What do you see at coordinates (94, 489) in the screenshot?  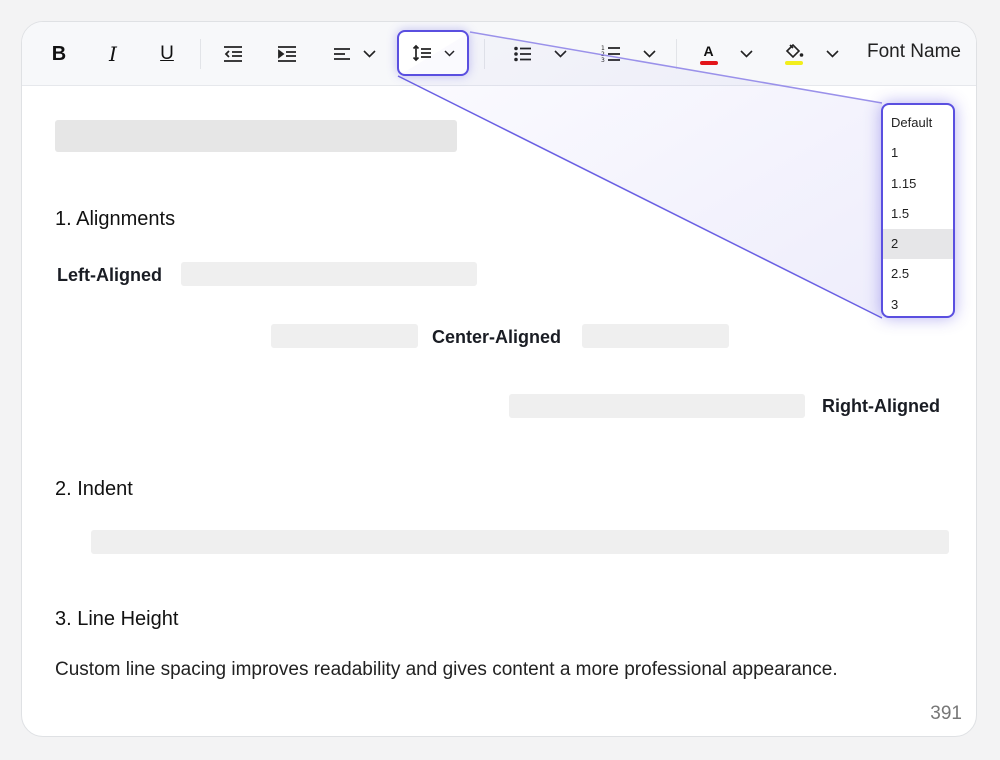 I see `section-heading-indent: 2. Indent` at bounding box center [94, 489].